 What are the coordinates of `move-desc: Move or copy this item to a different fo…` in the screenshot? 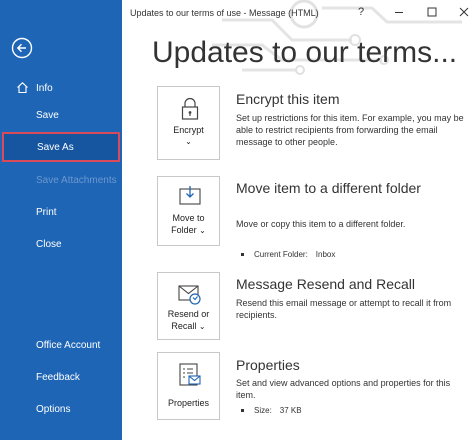 It's located at (321, 224).